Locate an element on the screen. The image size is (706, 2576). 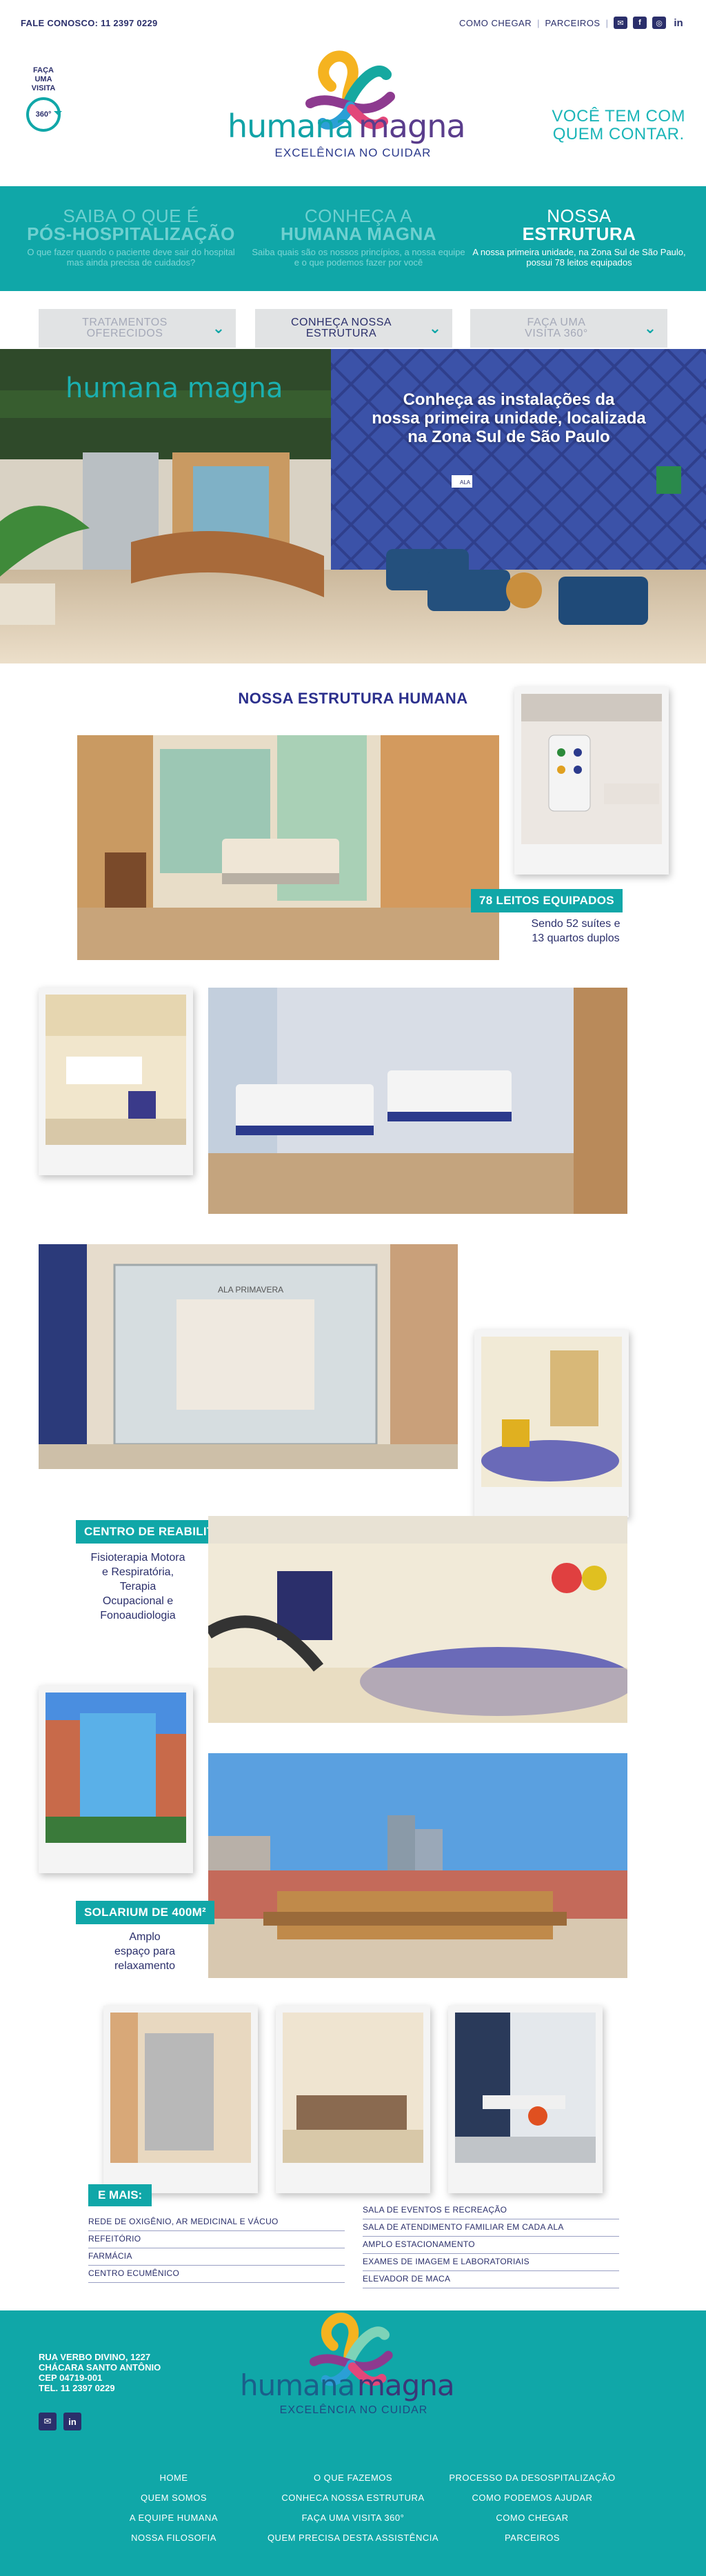
beds-badge: 78 LEITOS EQUIPADOS is located at coordinates (547, 900).